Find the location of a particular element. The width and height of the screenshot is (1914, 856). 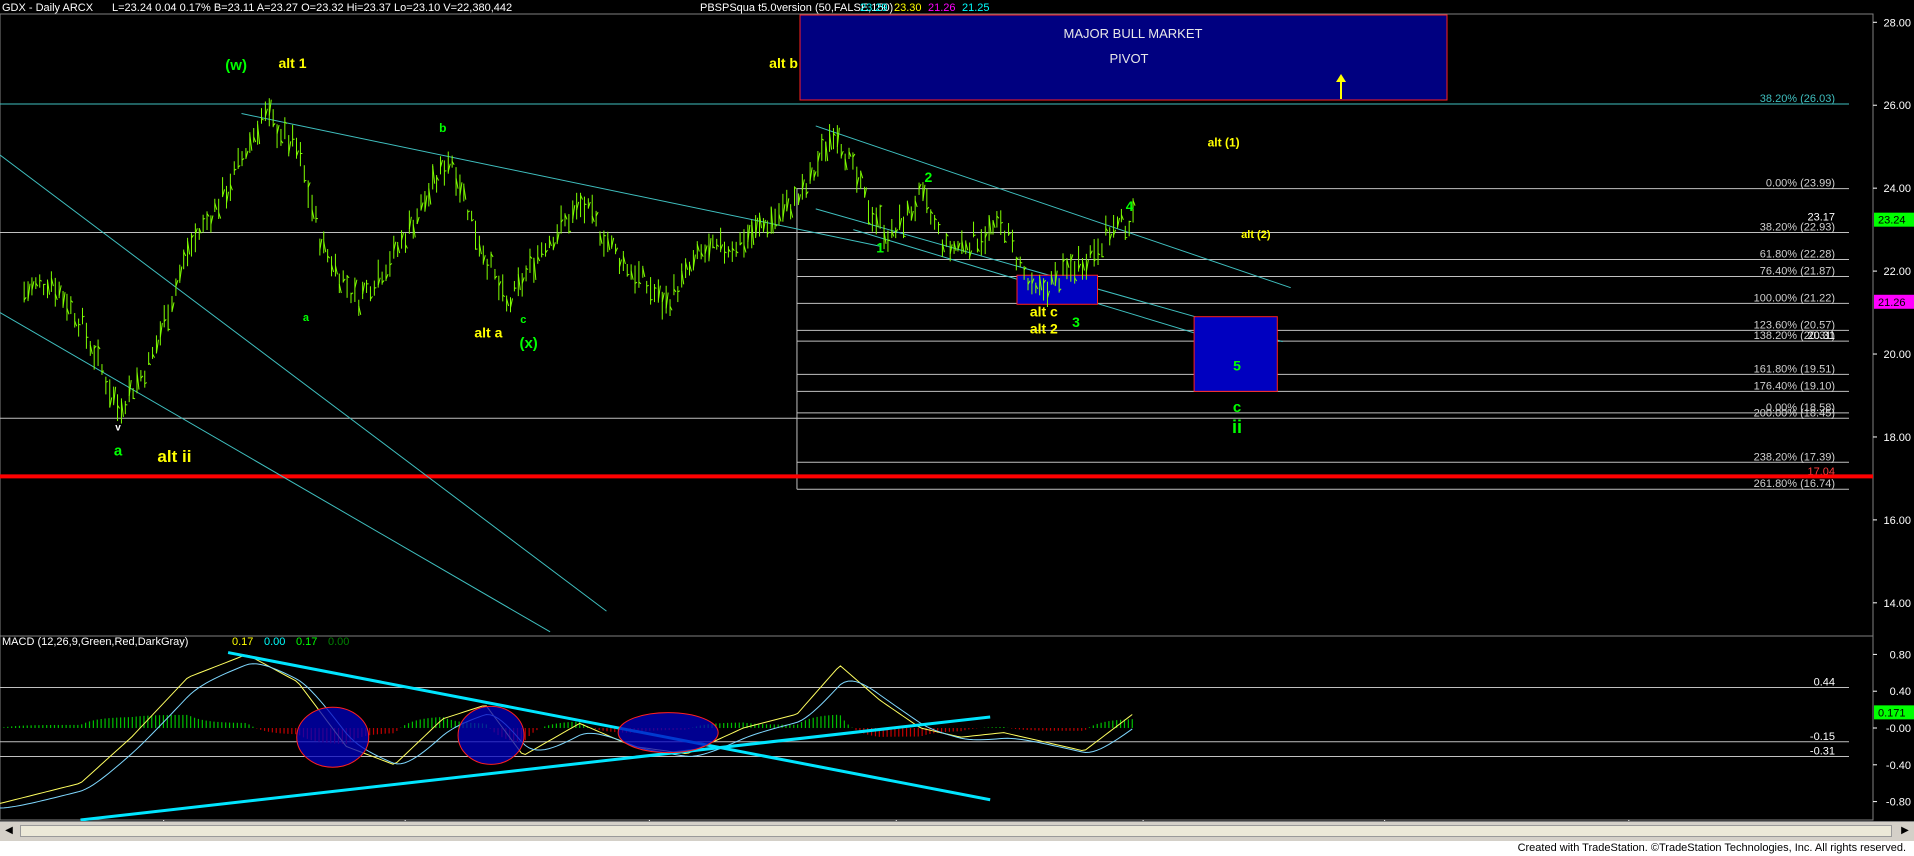

scrollbar-thumb is located at coordinates (956, 831).